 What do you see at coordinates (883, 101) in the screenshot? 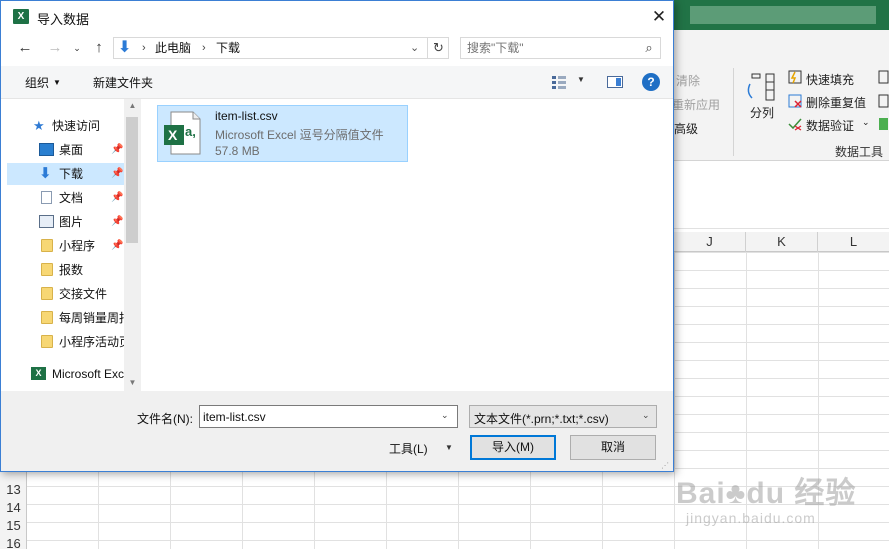
I see `relationships-icon` at bounding box center [883, 101].